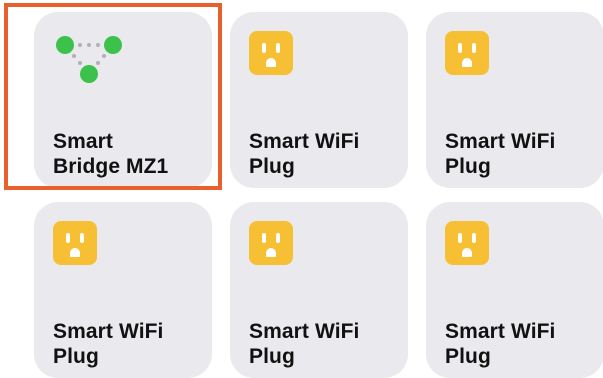 This screenshot has width=603, height=378. Describe the element at coordinates (87, 57) in the screenshot. I see `bridge-icon` at that location.